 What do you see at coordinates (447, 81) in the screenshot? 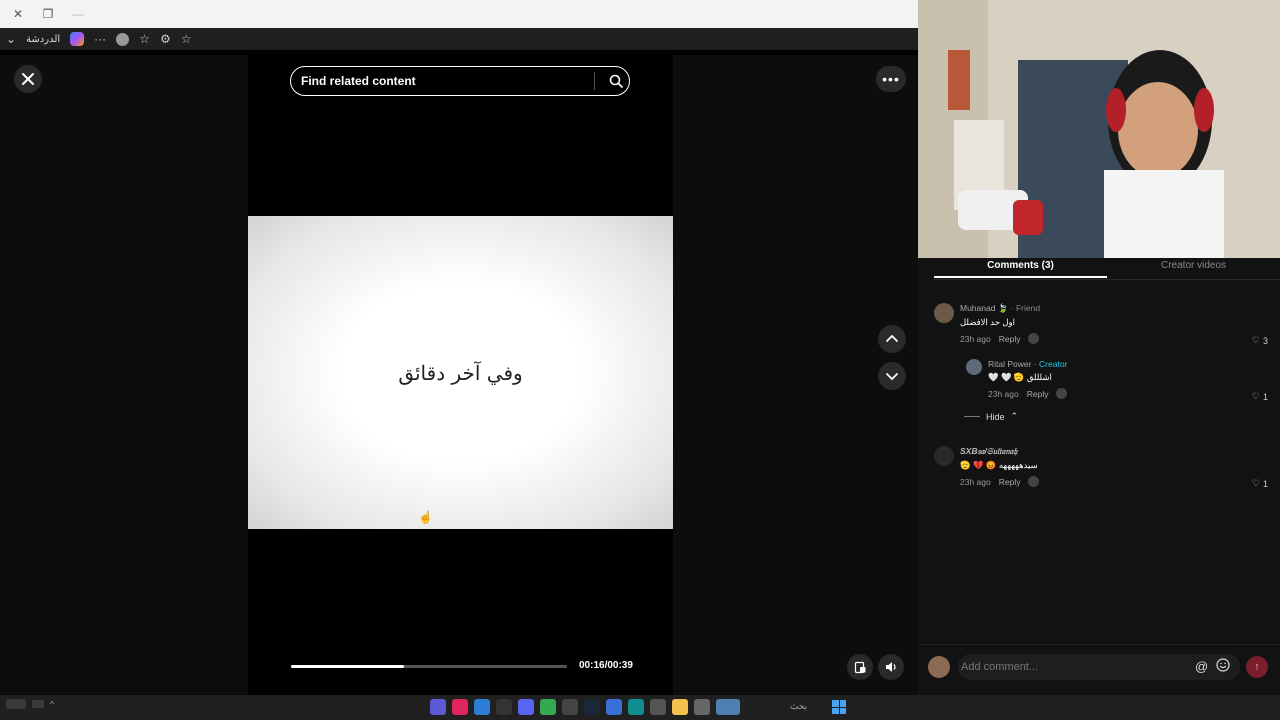
I see `search-input: Find related content` at bounding box center [447, 81].